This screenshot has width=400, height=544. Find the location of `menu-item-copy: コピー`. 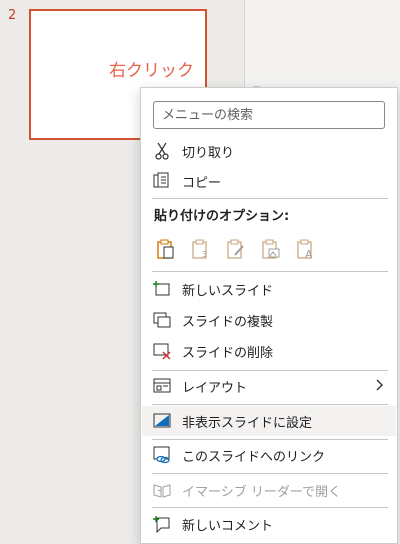

menu-item-copy: コピー is located at coordinates (269, 181).